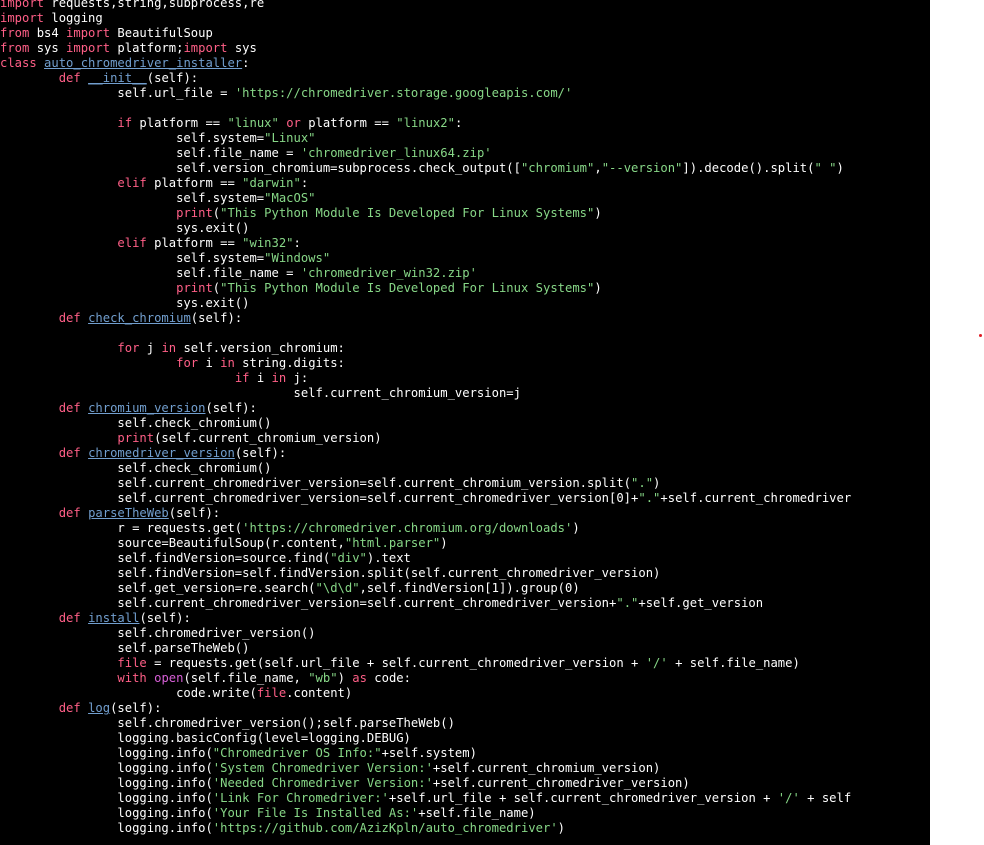  Describe the element at coordinates (425, 348) in the screenshot. I see `code-line: for j in self.version_chromium:` at that location.